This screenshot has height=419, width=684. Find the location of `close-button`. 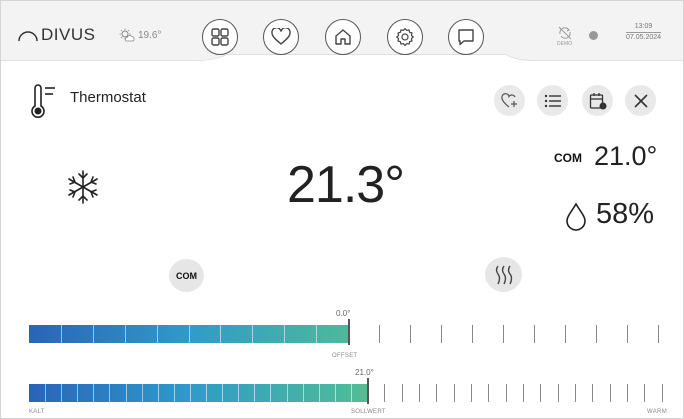

close-button is located at coordinates (640, 100).